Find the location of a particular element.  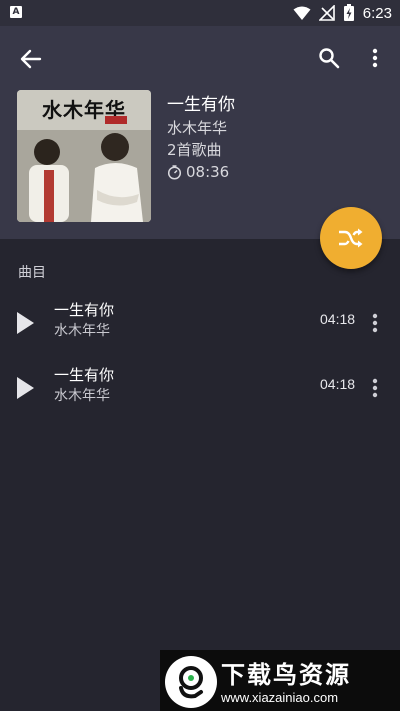

cover-stamp is located at coordinates (116, 120).